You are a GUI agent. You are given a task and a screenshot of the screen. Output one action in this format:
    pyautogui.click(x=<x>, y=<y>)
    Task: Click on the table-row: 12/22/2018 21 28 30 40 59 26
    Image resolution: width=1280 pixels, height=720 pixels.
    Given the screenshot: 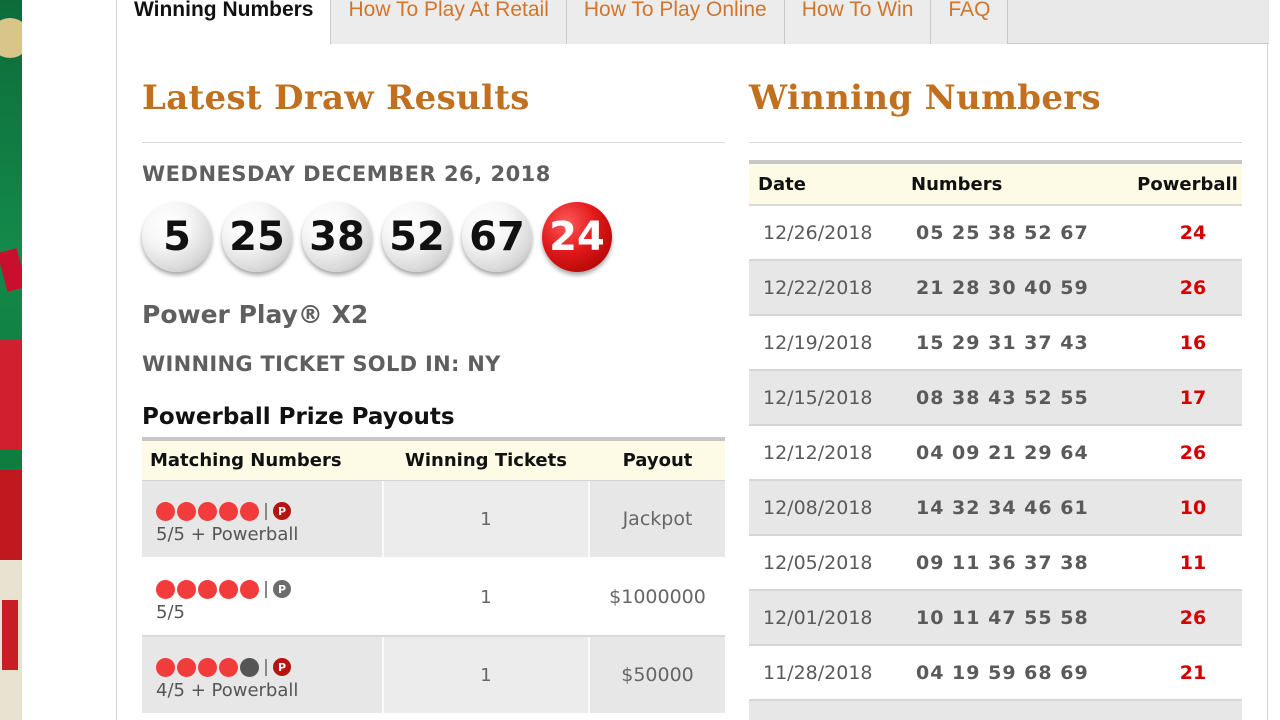 What is the action you would take?
    pyautogui.click(x=995, y=288)
    